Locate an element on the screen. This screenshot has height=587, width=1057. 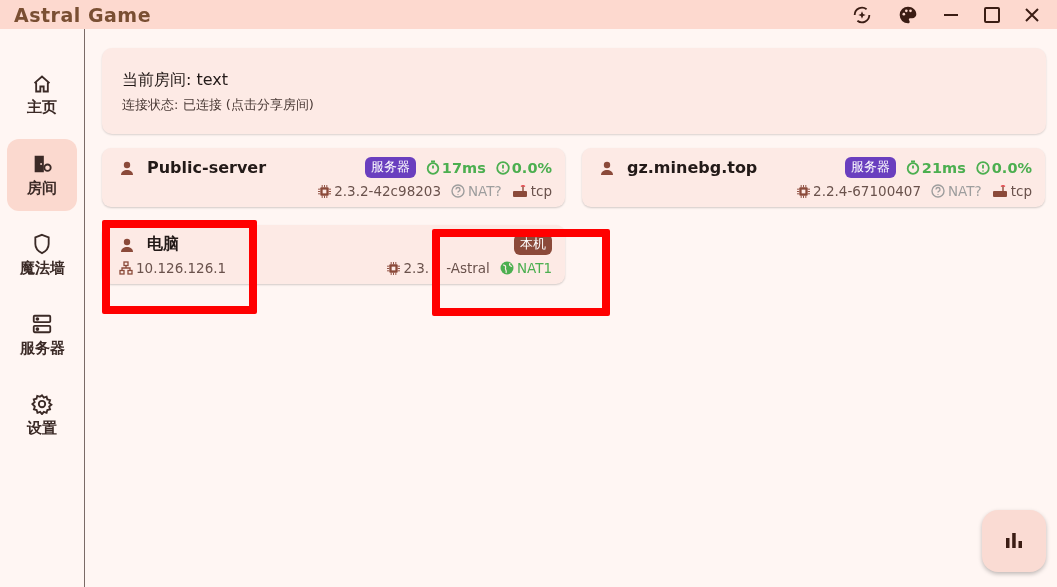
version-text: 2.3.2-42c98203 is located at coordinates (387, 191).